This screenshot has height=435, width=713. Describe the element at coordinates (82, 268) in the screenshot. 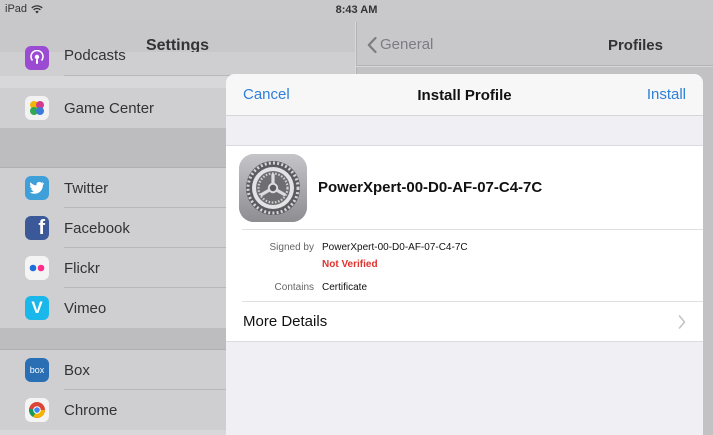

I see `settings-row-label: Flickr` at that location.